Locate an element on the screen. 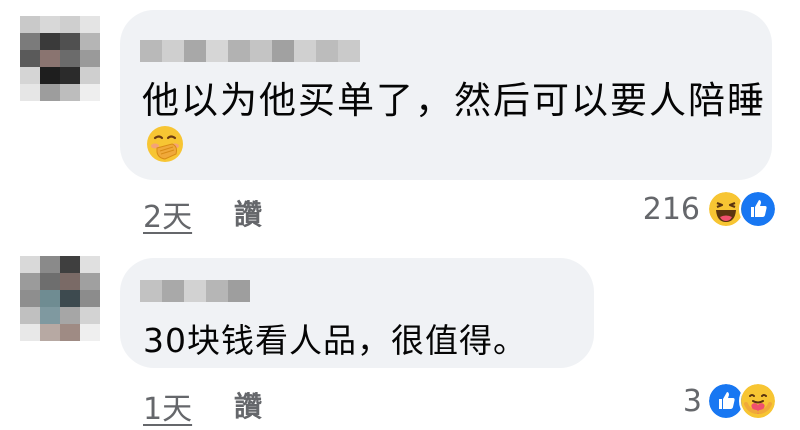 This screenshot has width=800, height=430. comment-time-link: 1天 is located at coordinates (167, 406).